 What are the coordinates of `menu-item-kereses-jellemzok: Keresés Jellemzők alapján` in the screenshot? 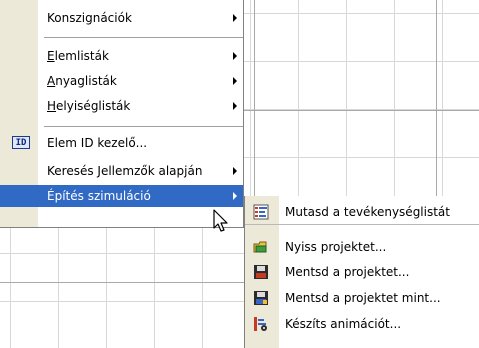 It's located at (121, 171).